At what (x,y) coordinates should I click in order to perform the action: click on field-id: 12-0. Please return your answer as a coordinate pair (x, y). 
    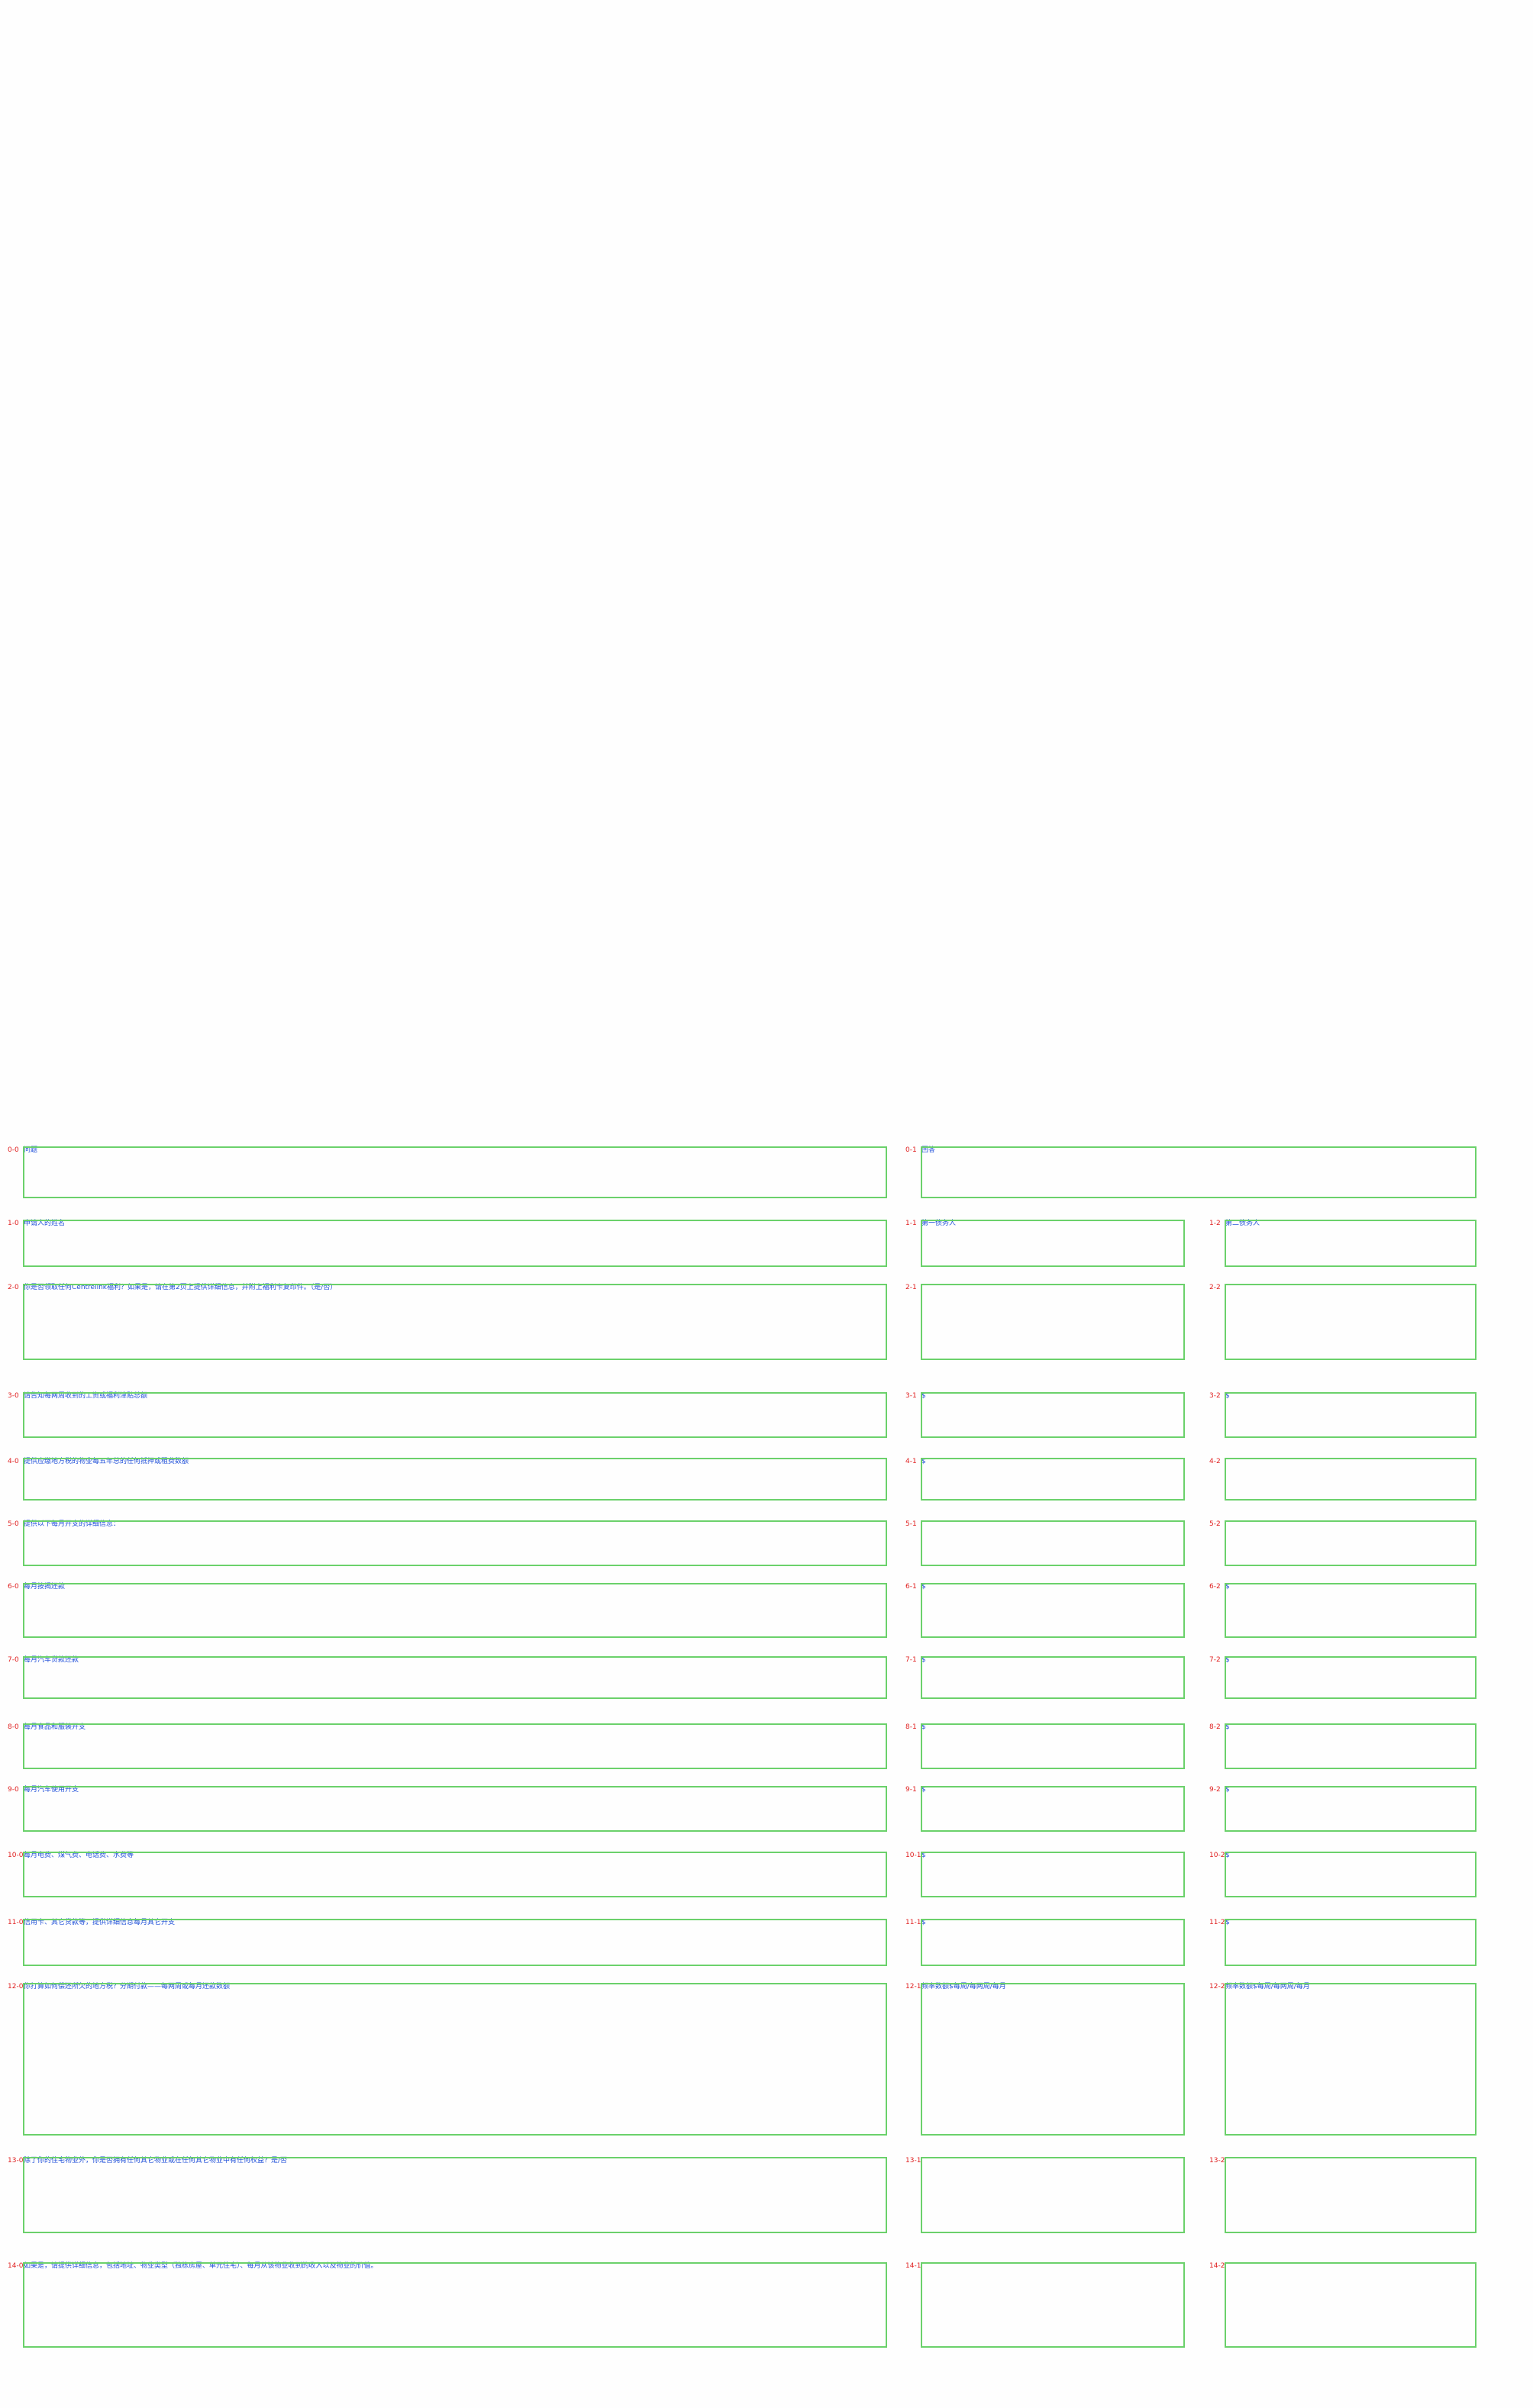
    Looking at the image, I should click on (16, 1987).